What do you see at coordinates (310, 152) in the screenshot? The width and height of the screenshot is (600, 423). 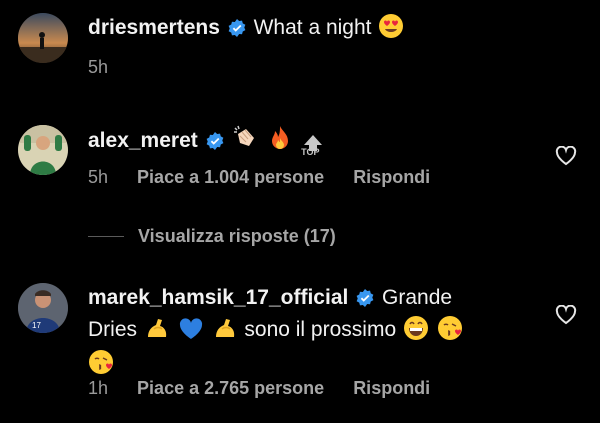 I see `top-label: TOP` at bounding box center [310, 152].